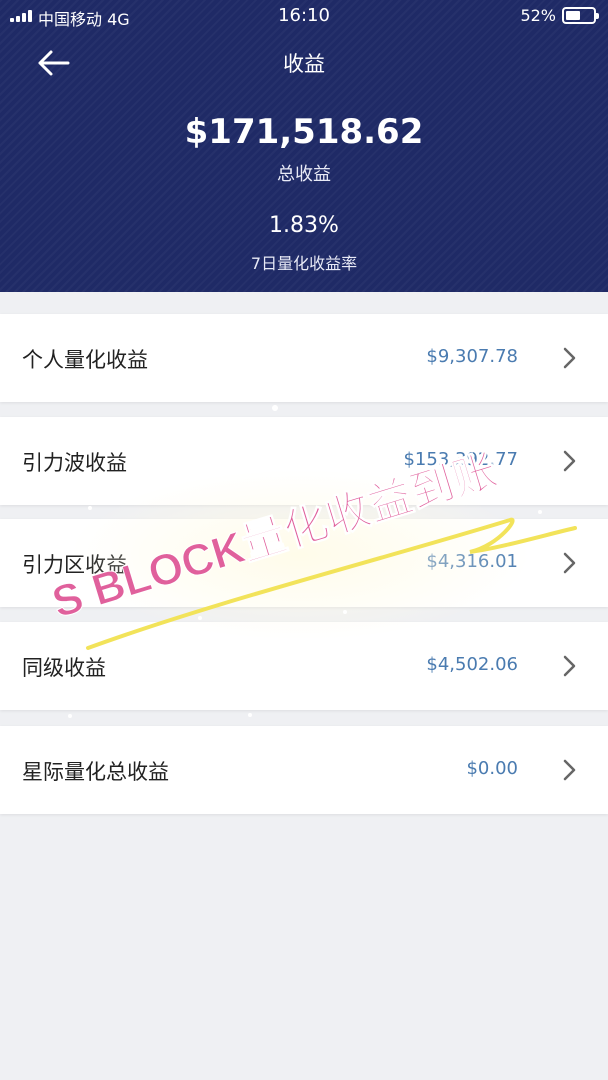 This screenshot has height=1080, width=608. What do you see at coordinates (472, 664) in the screenshot?
I see `row-value: $4,502.06` at bounding box center [472, 664].